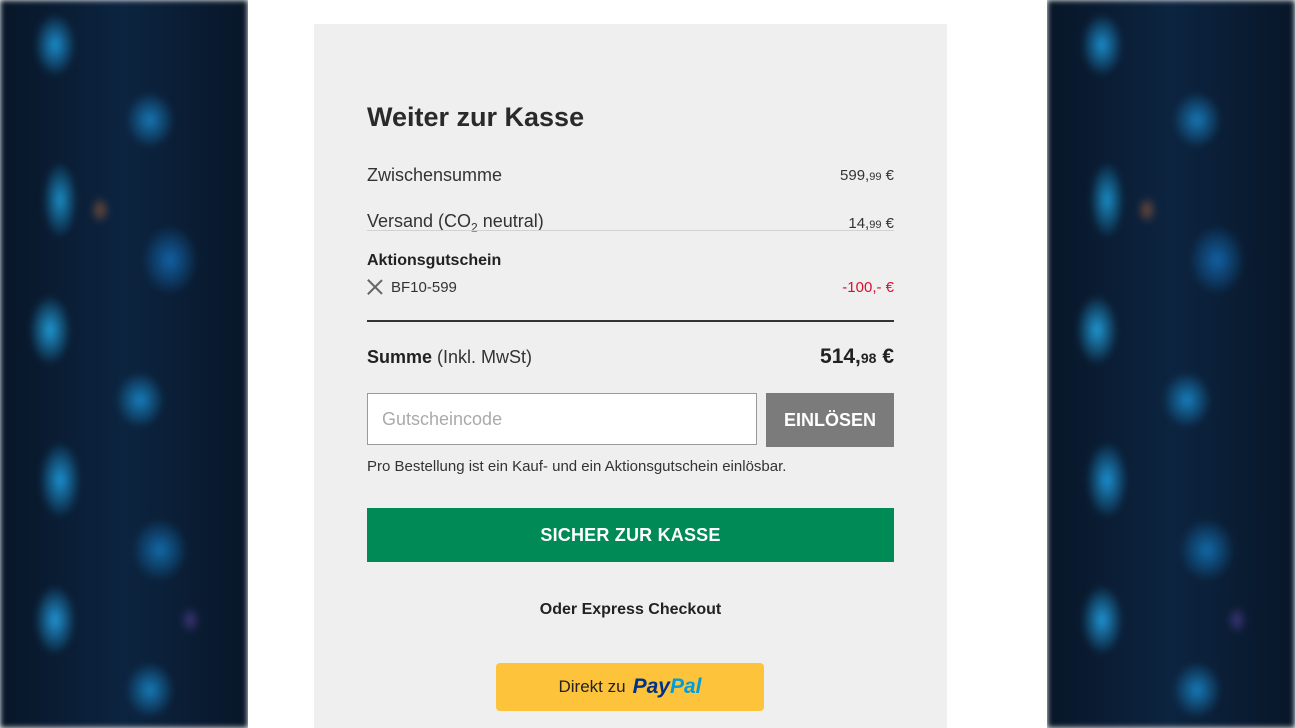  I want to click on total-label: Summe (Inkl. MwSt), so click(450, 356).